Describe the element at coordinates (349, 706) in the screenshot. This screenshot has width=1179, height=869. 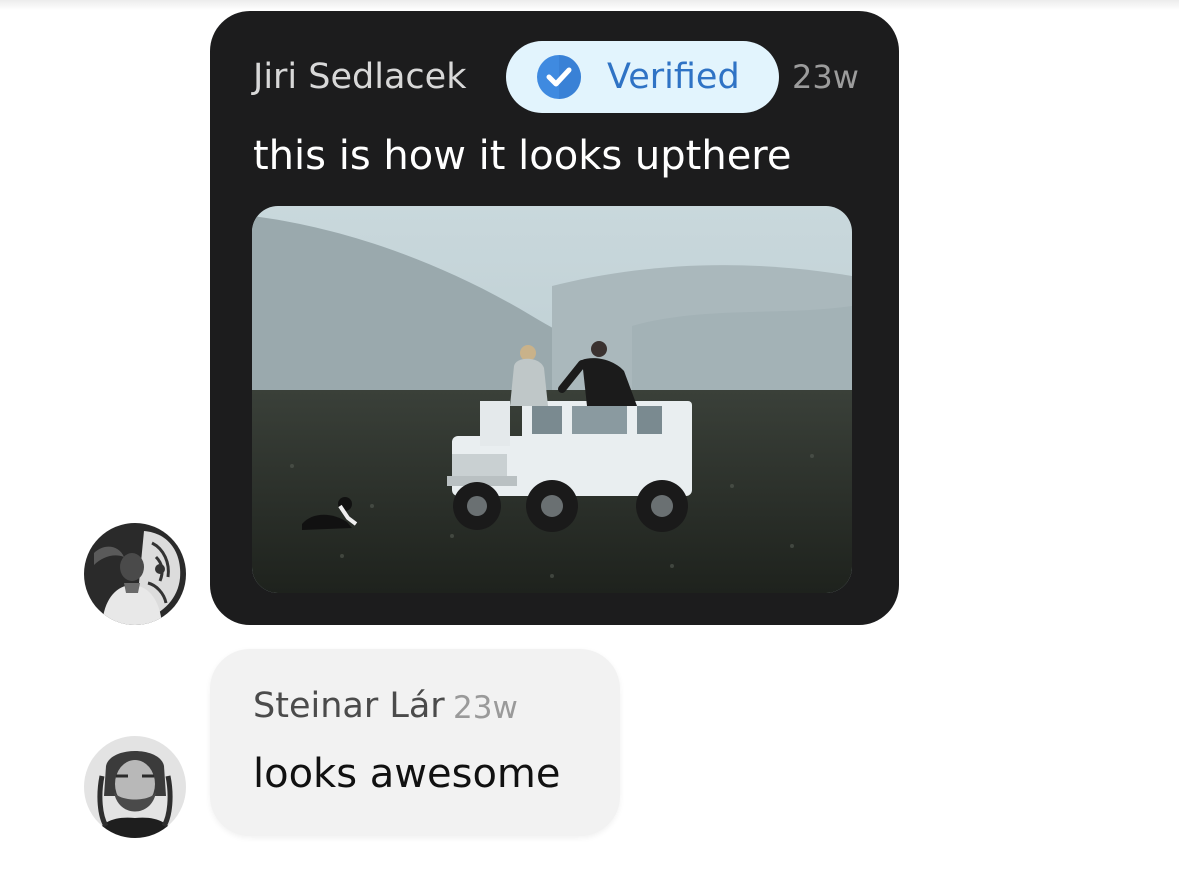
I see `message-author: Steinar Lár` at that location.